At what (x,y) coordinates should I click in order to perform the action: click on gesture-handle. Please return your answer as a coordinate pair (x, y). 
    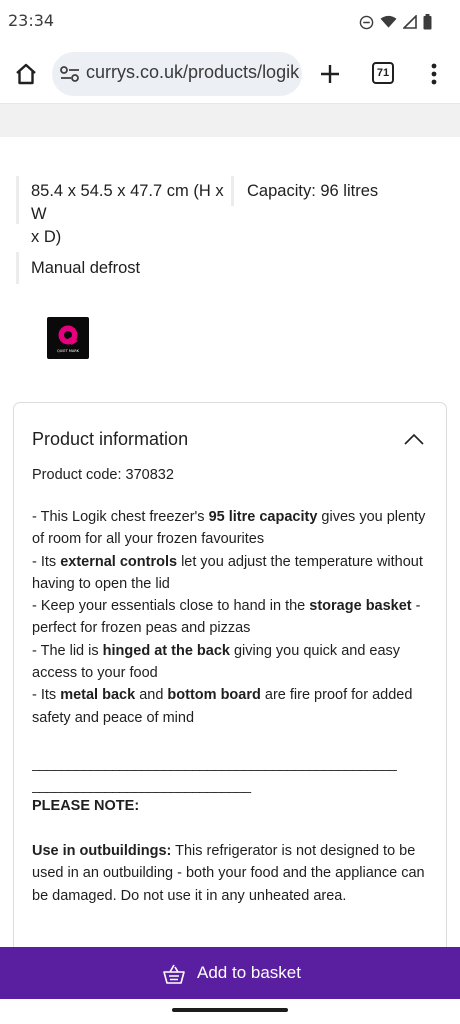
    Looking at the image, I should click on (230, 1010).